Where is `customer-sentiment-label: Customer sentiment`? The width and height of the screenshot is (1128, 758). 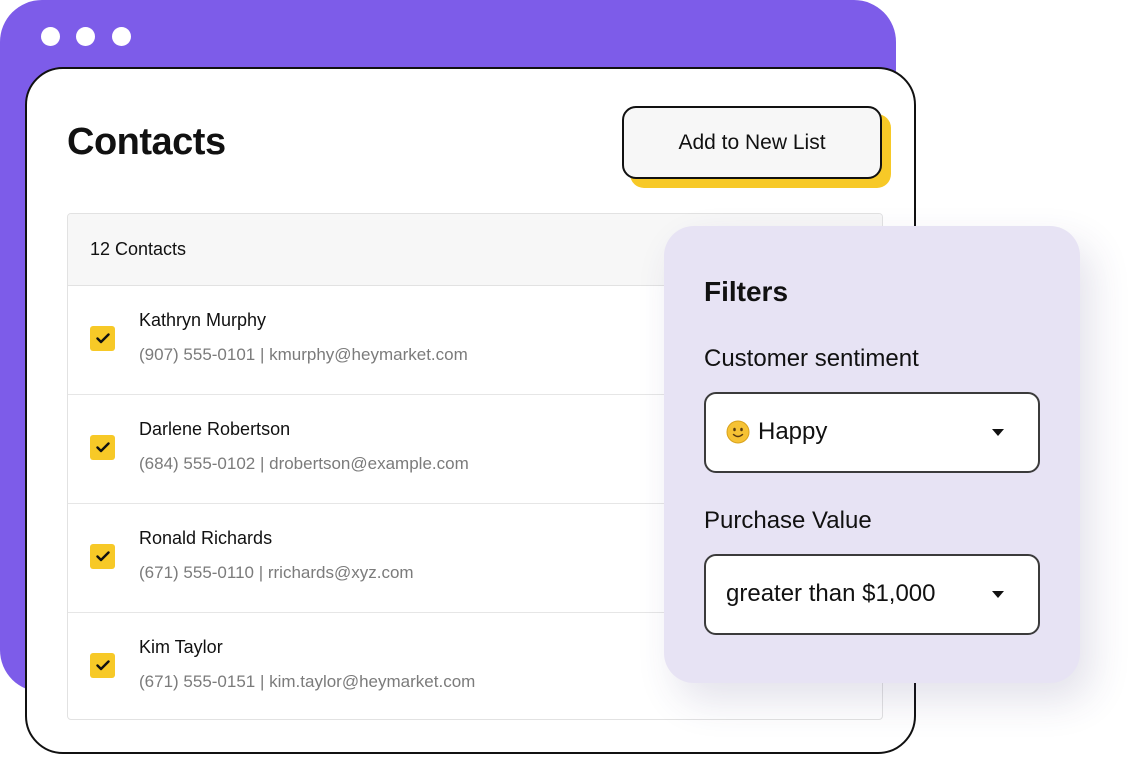 customer-sentiment-label: Customer sentiment is located at coordinates (811, 358).